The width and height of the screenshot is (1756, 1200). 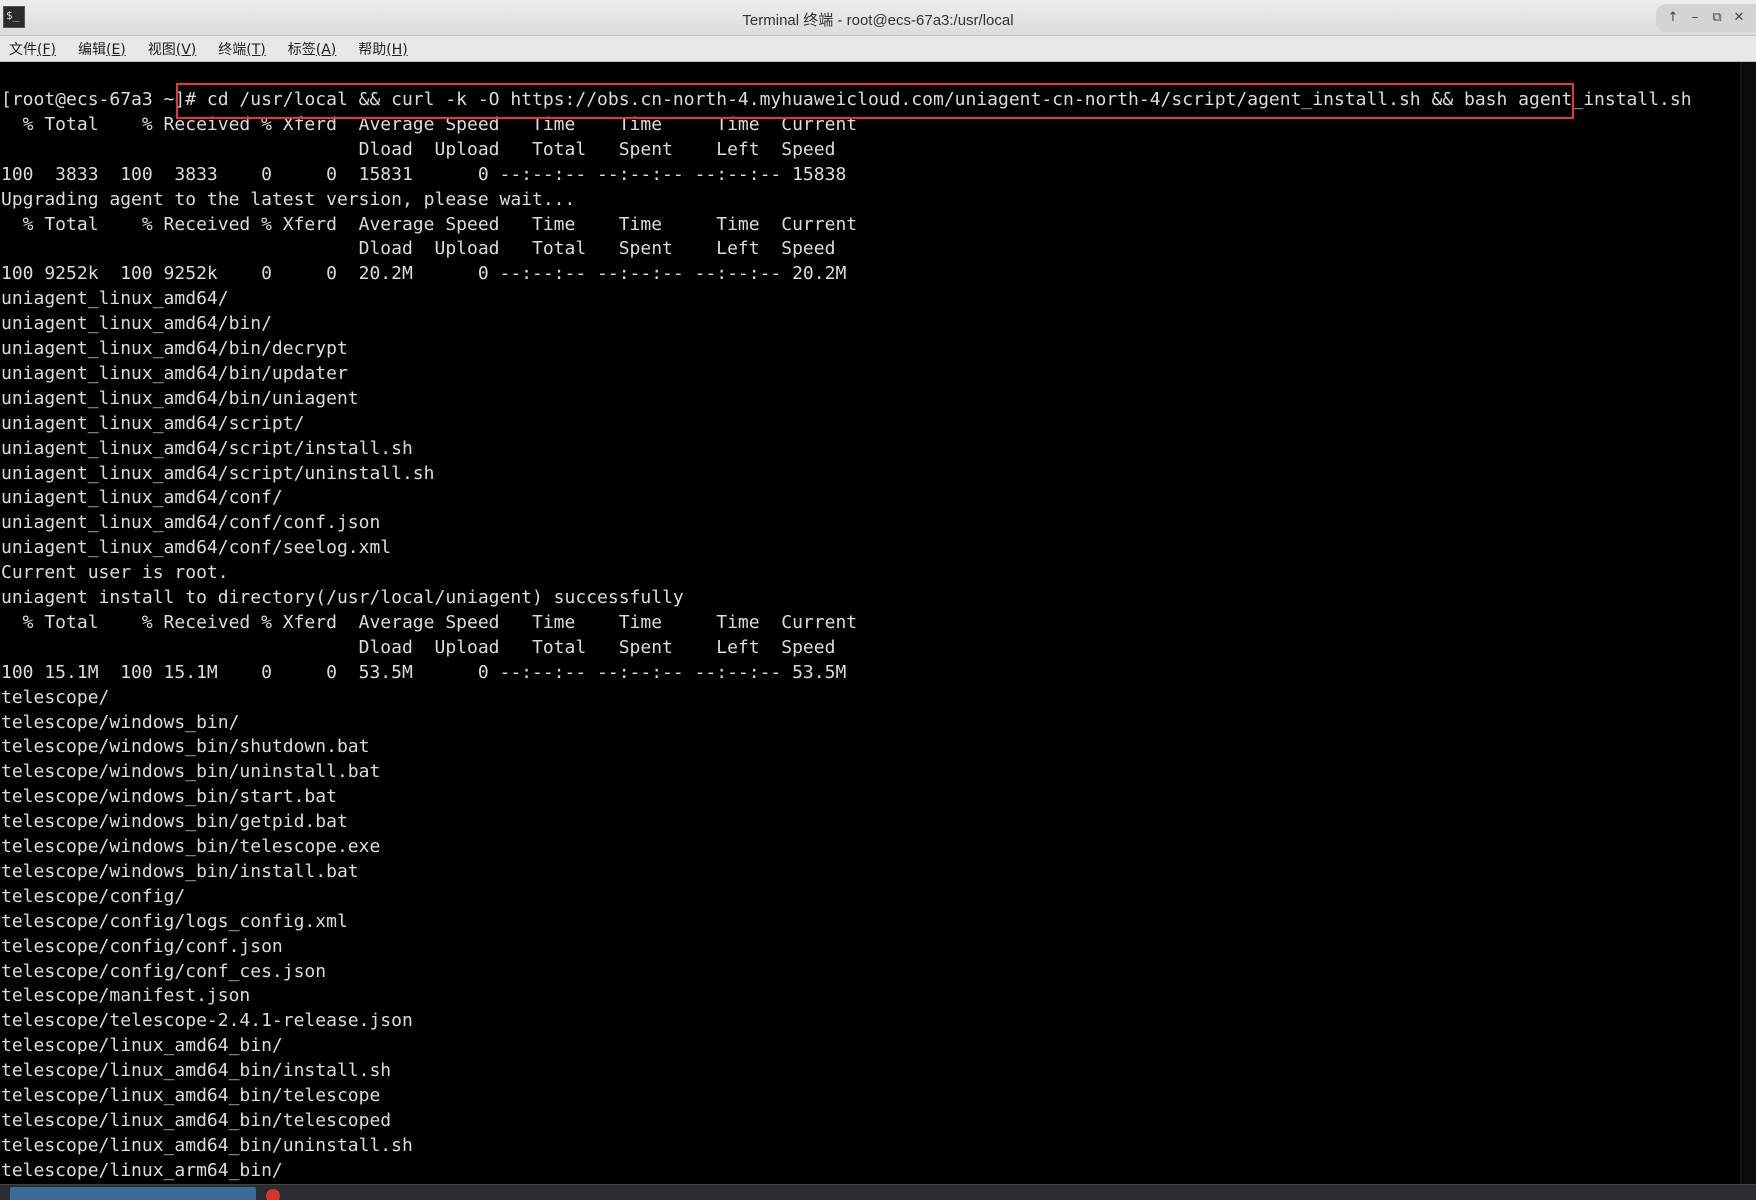 What do you see at coordinates (169, 797) in the screenshot?
I see `terminal-output-line: telescope/windows_bin/start.bat` at bounding box center [169, 797].